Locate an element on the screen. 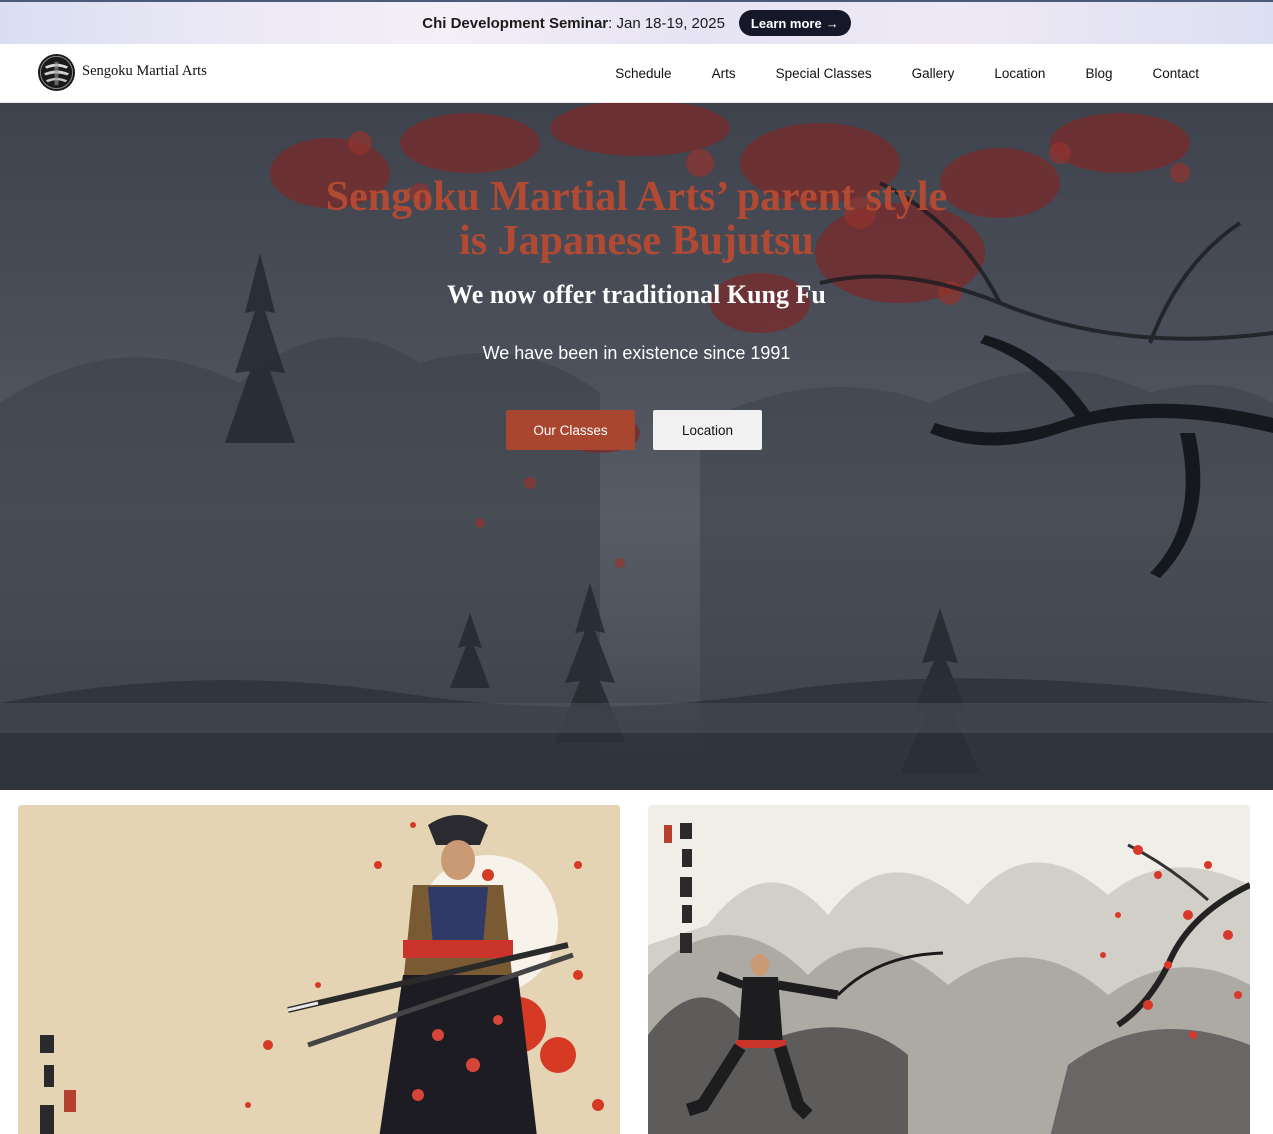 The image size is (1273, 1134). nav-location: Location is located at coordinates (1019, 73).